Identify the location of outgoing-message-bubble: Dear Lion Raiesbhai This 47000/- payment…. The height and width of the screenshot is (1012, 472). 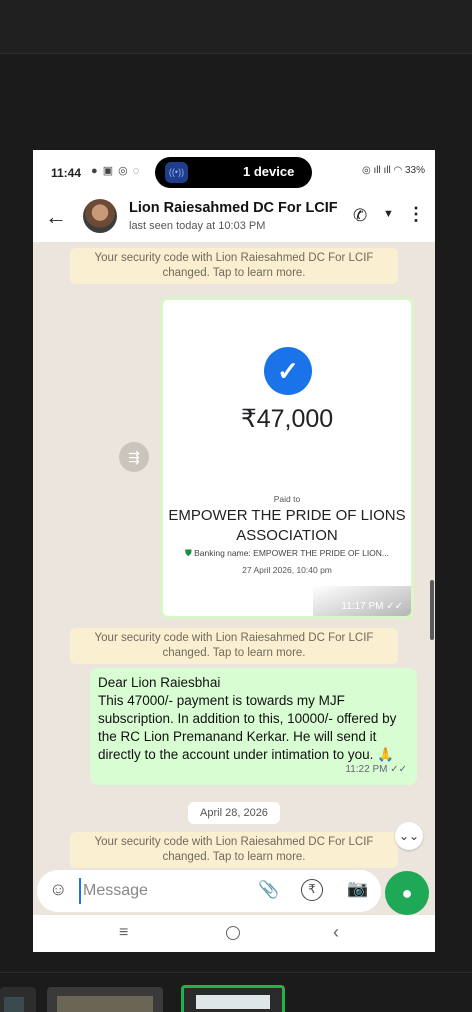
(253, 726).